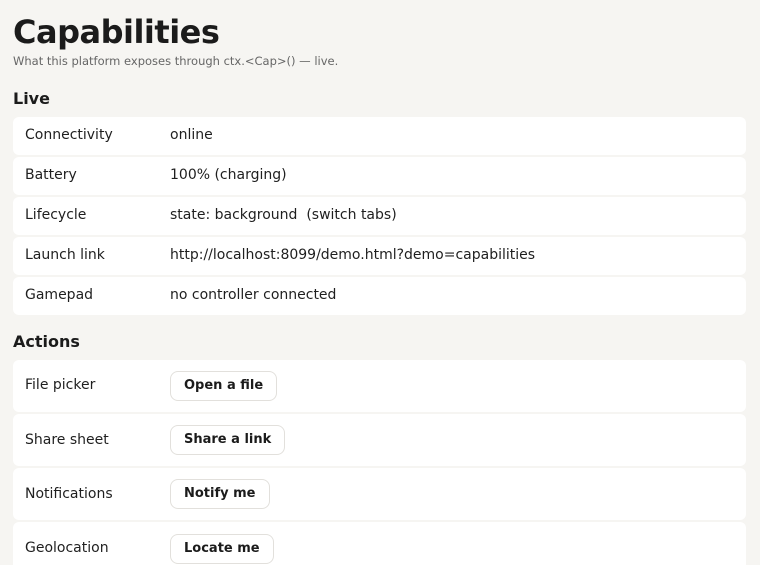 Image resolution: width=760 pixels, height=565 pixels. I want to click on connectivity-label: Connectivity, so click(69, 135).